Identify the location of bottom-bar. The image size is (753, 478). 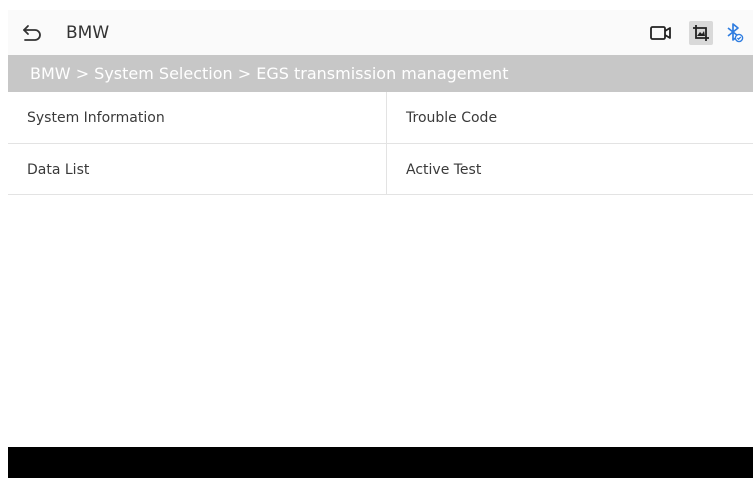
(380, 462).